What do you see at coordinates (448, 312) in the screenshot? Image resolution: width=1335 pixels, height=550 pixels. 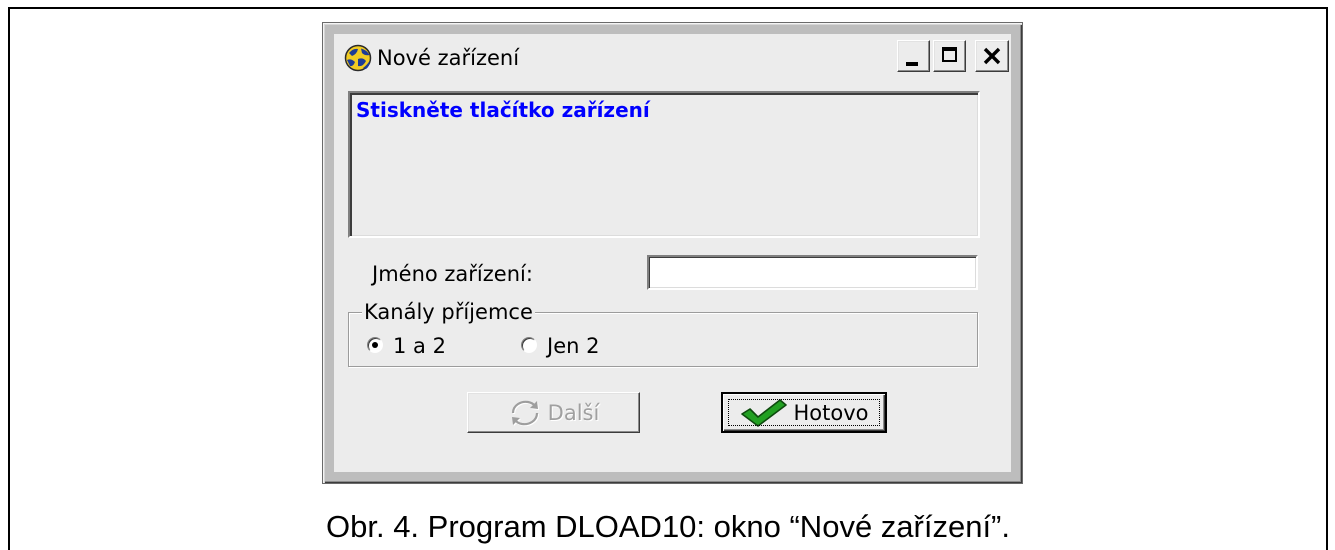 I see `receiver-channels-legend: Kanály příjemce` at bounding box center [448, 312].